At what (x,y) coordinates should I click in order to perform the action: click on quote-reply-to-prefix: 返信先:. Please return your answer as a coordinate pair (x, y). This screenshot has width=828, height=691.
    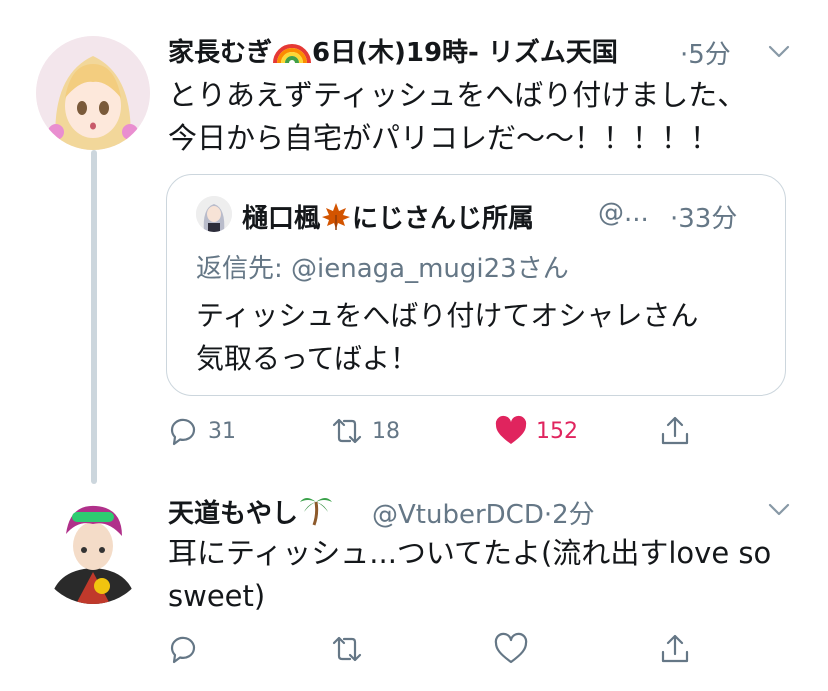
    Looking at the image, I should click on (239, 269).